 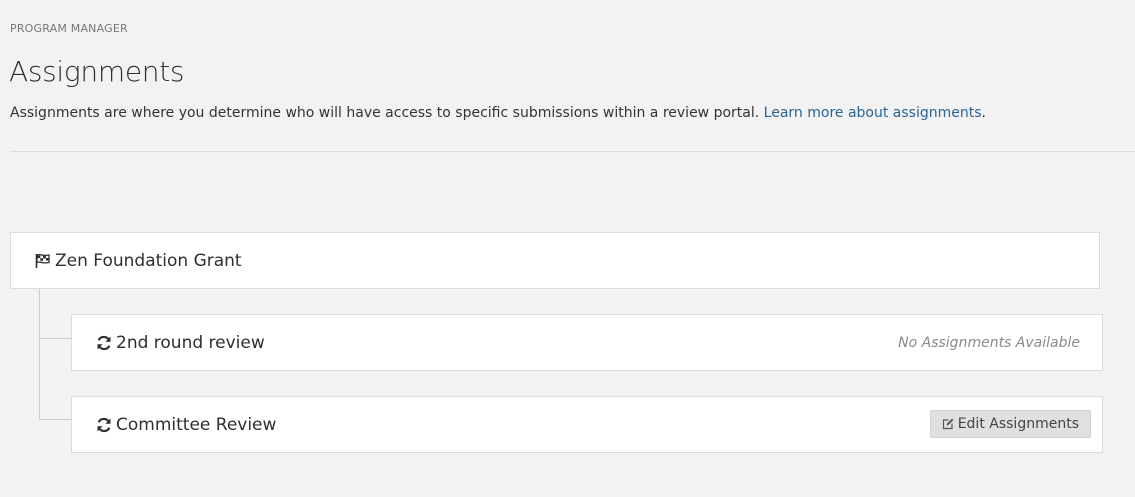 I want to click on stage-name: 2nd round review, so click(x=190, y=342).